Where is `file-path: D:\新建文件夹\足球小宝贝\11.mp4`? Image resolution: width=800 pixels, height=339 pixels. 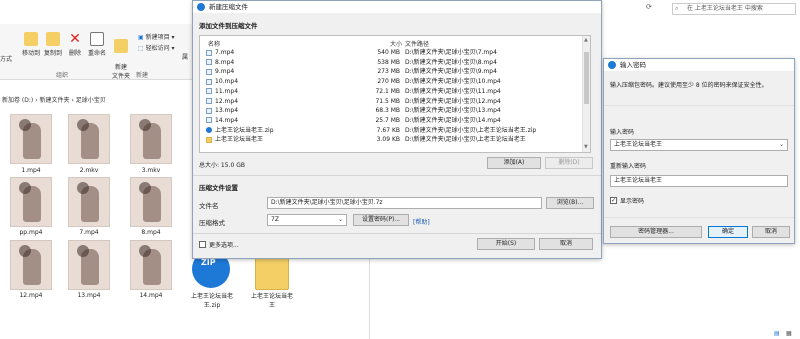
file-path: D:\新建文件夹\足球小宝贝\11.mp4 is located at coordinates (453, 91).